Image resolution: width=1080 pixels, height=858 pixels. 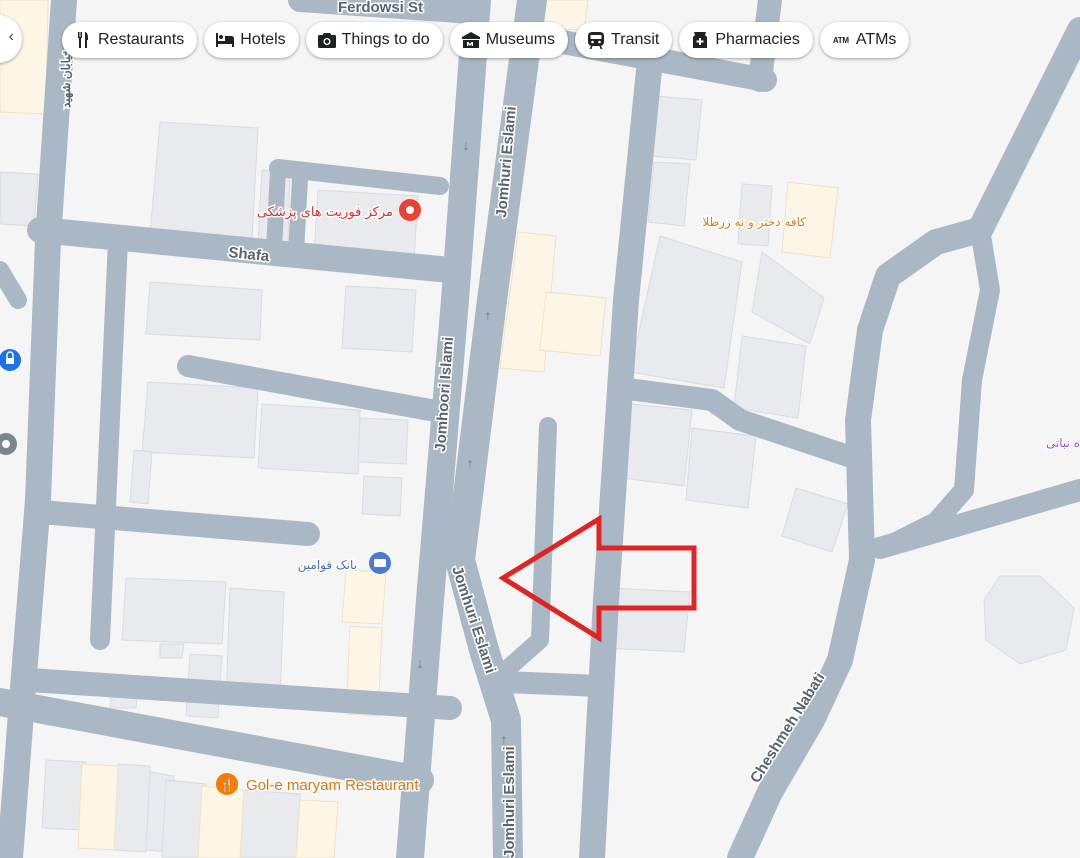 What do you see at coordinates (385, 39) in the screenshot?
I see `chip-label: Things to do` at bounding box center [385, 39].